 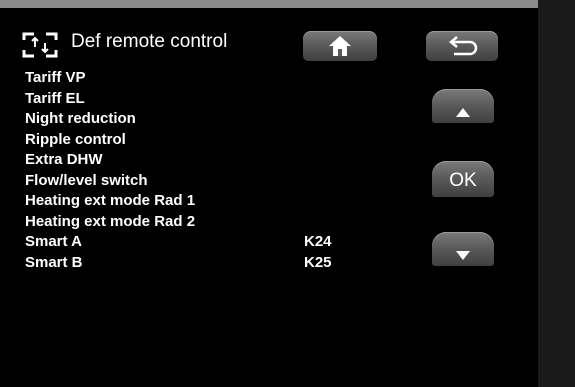 I want to click on list-item-label: Smart A, so click(x=53, y=241).